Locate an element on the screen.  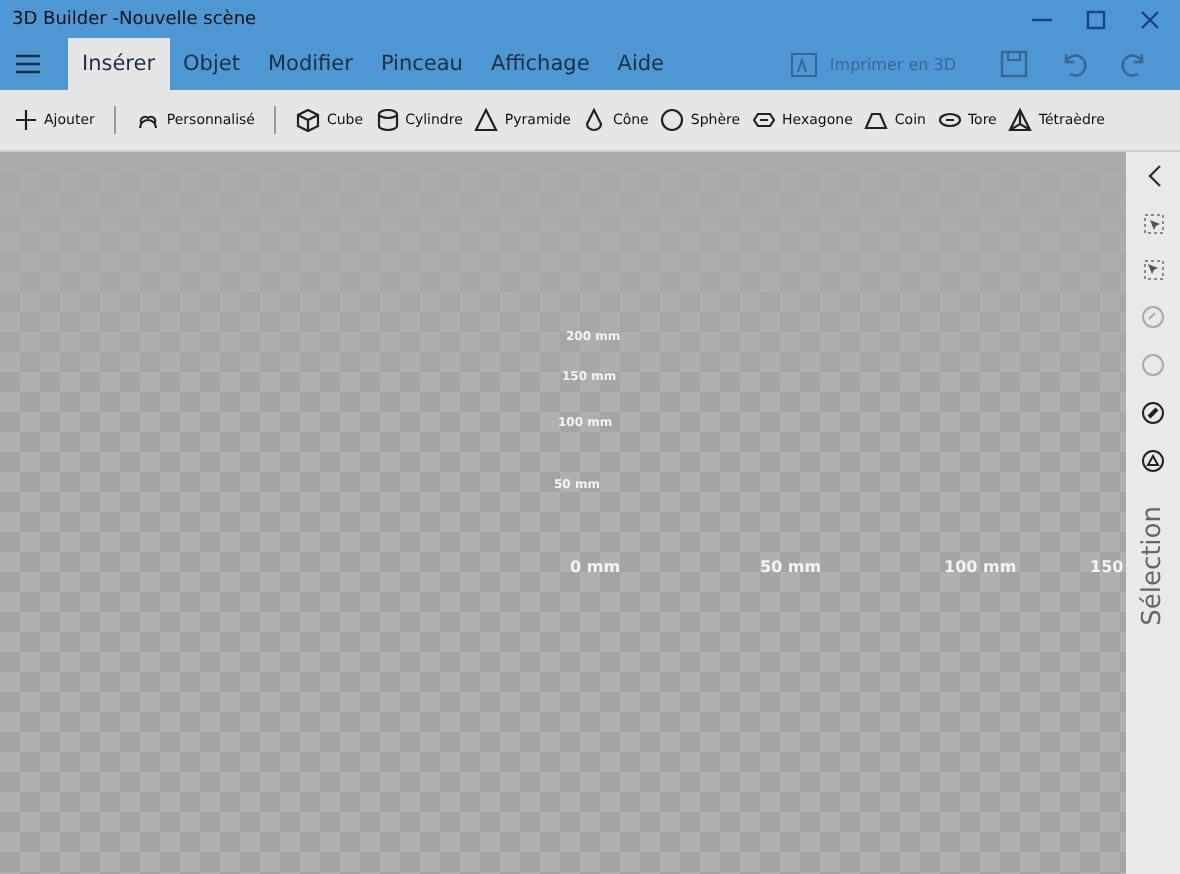
menu-tab: Aide is located at coordinates (641, 64).